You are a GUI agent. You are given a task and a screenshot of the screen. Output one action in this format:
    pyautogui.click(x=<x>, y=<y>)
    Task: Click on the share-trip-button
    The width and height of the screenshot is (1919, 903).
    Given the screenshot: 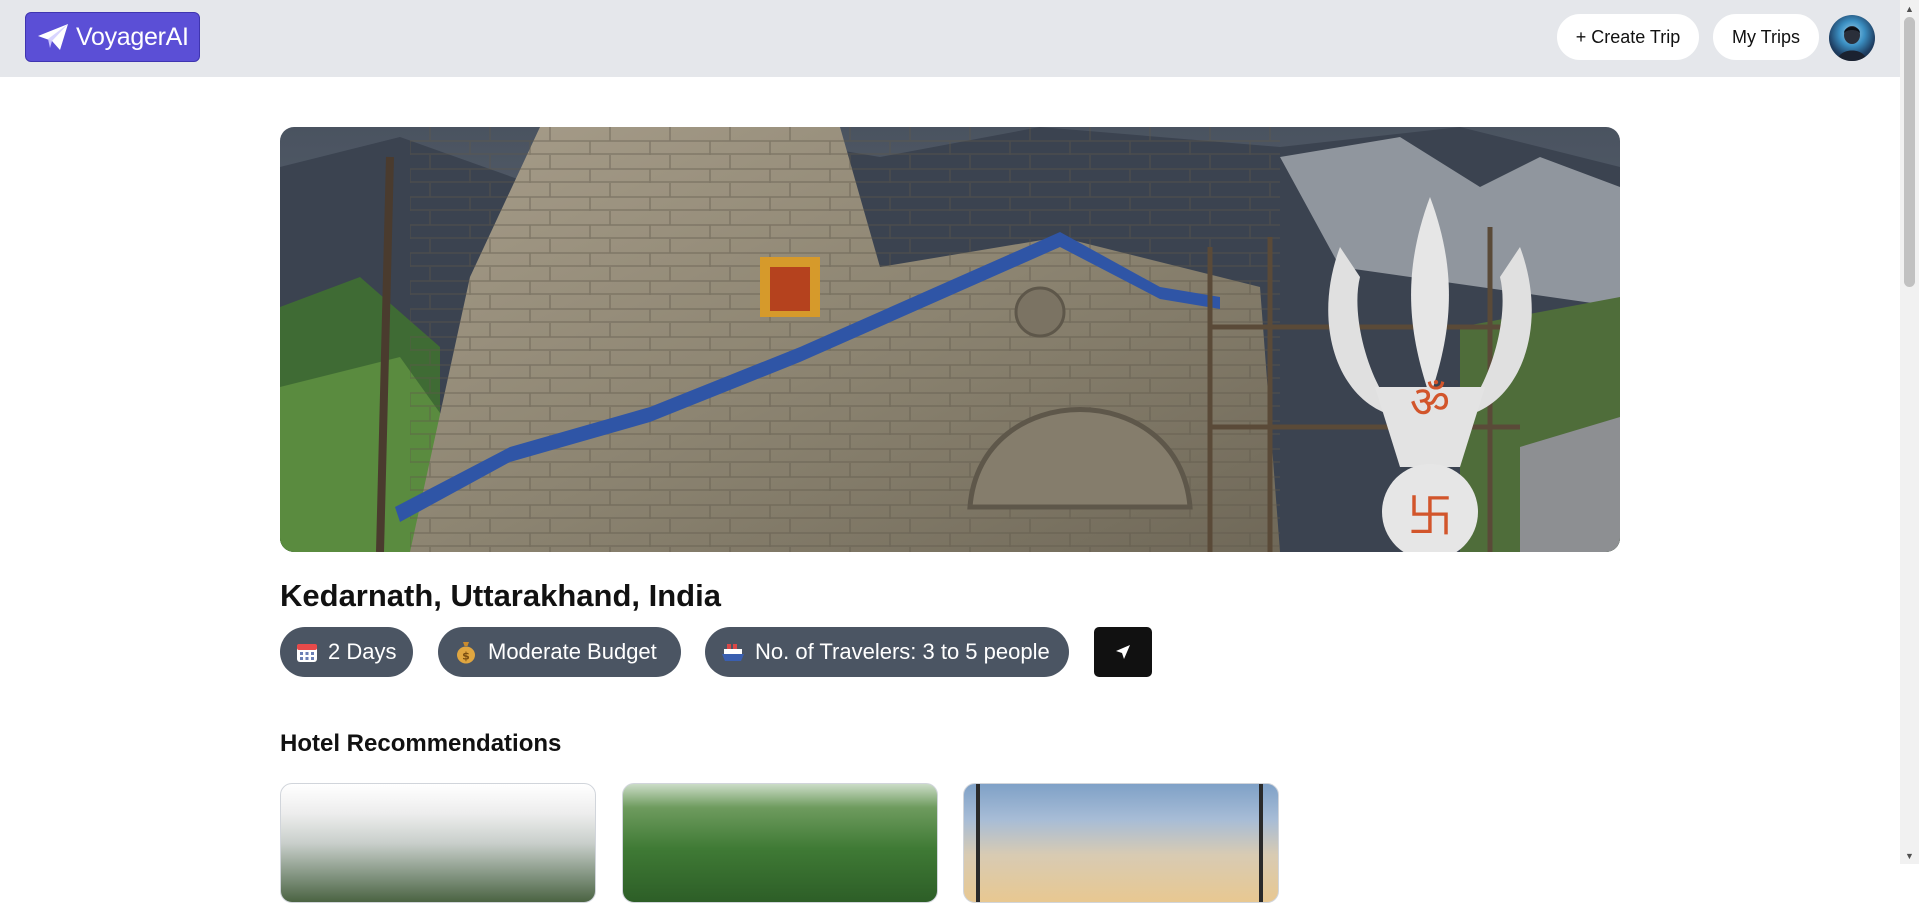 What is the action you would take?
    pyautogui.click(x=1123, y=652)
    